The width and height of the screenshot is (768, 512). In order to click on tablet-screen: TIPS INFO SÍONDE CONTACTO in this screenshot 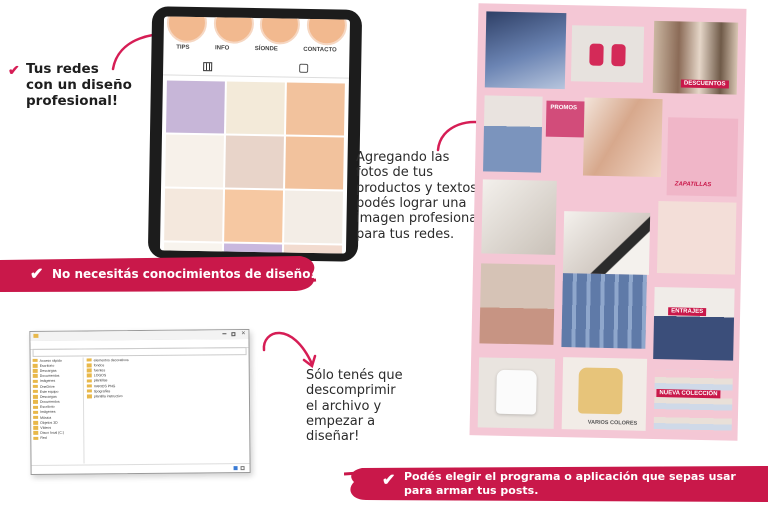, I will do `click(255, 135)`.